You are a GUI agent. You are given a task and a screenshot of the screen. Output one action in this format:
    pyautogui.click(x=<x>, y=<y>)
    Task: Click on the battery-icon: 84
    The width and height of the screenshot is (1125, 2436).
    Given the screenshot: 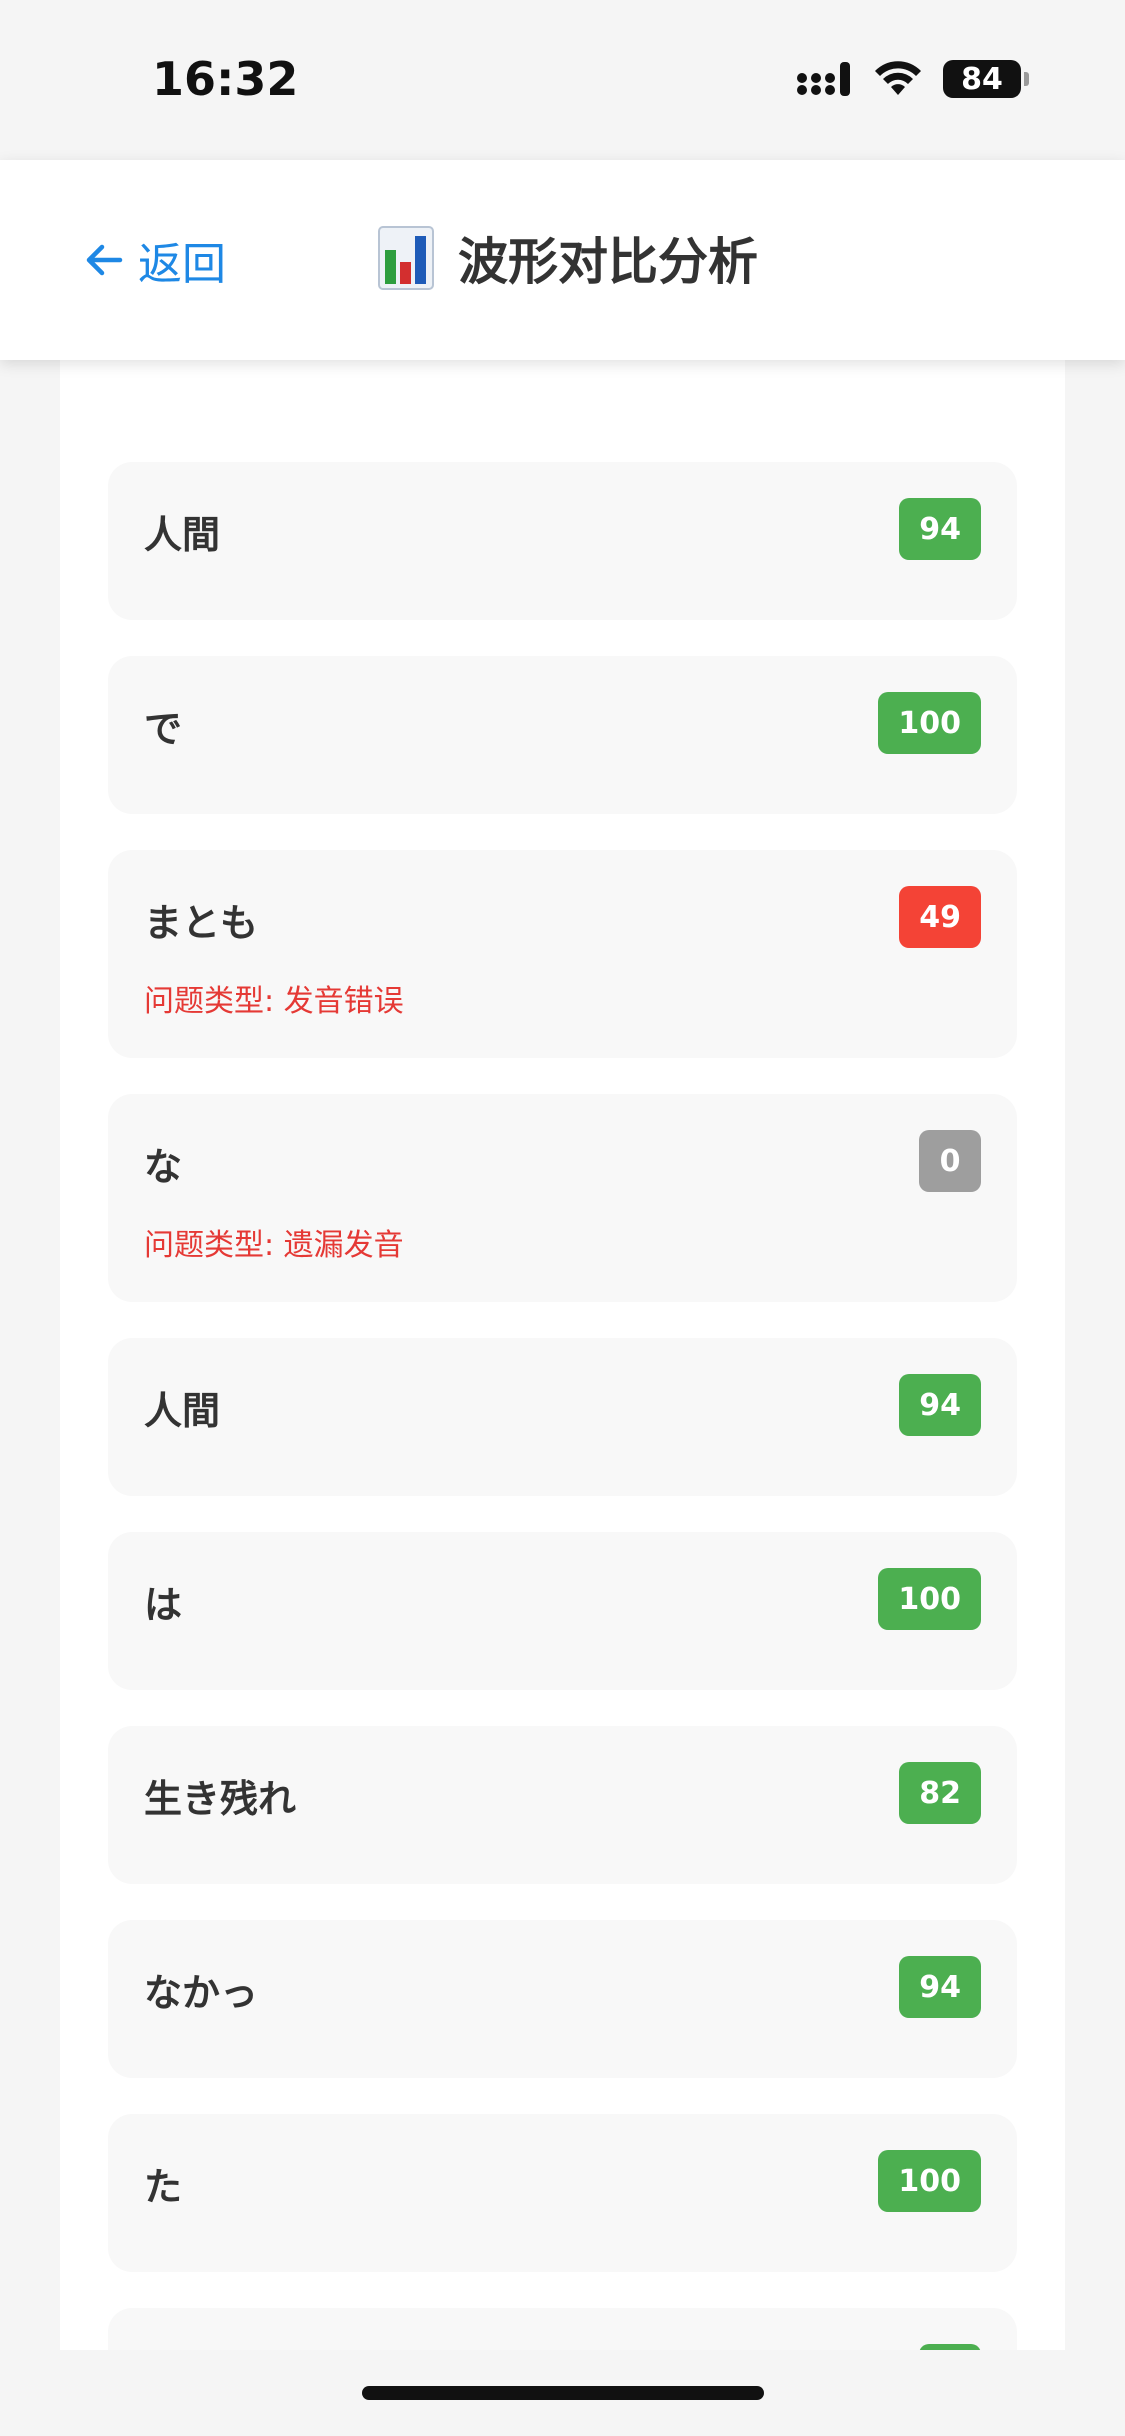 What is the action you would take?
    pyautogui.click(x=986, y=79)
    